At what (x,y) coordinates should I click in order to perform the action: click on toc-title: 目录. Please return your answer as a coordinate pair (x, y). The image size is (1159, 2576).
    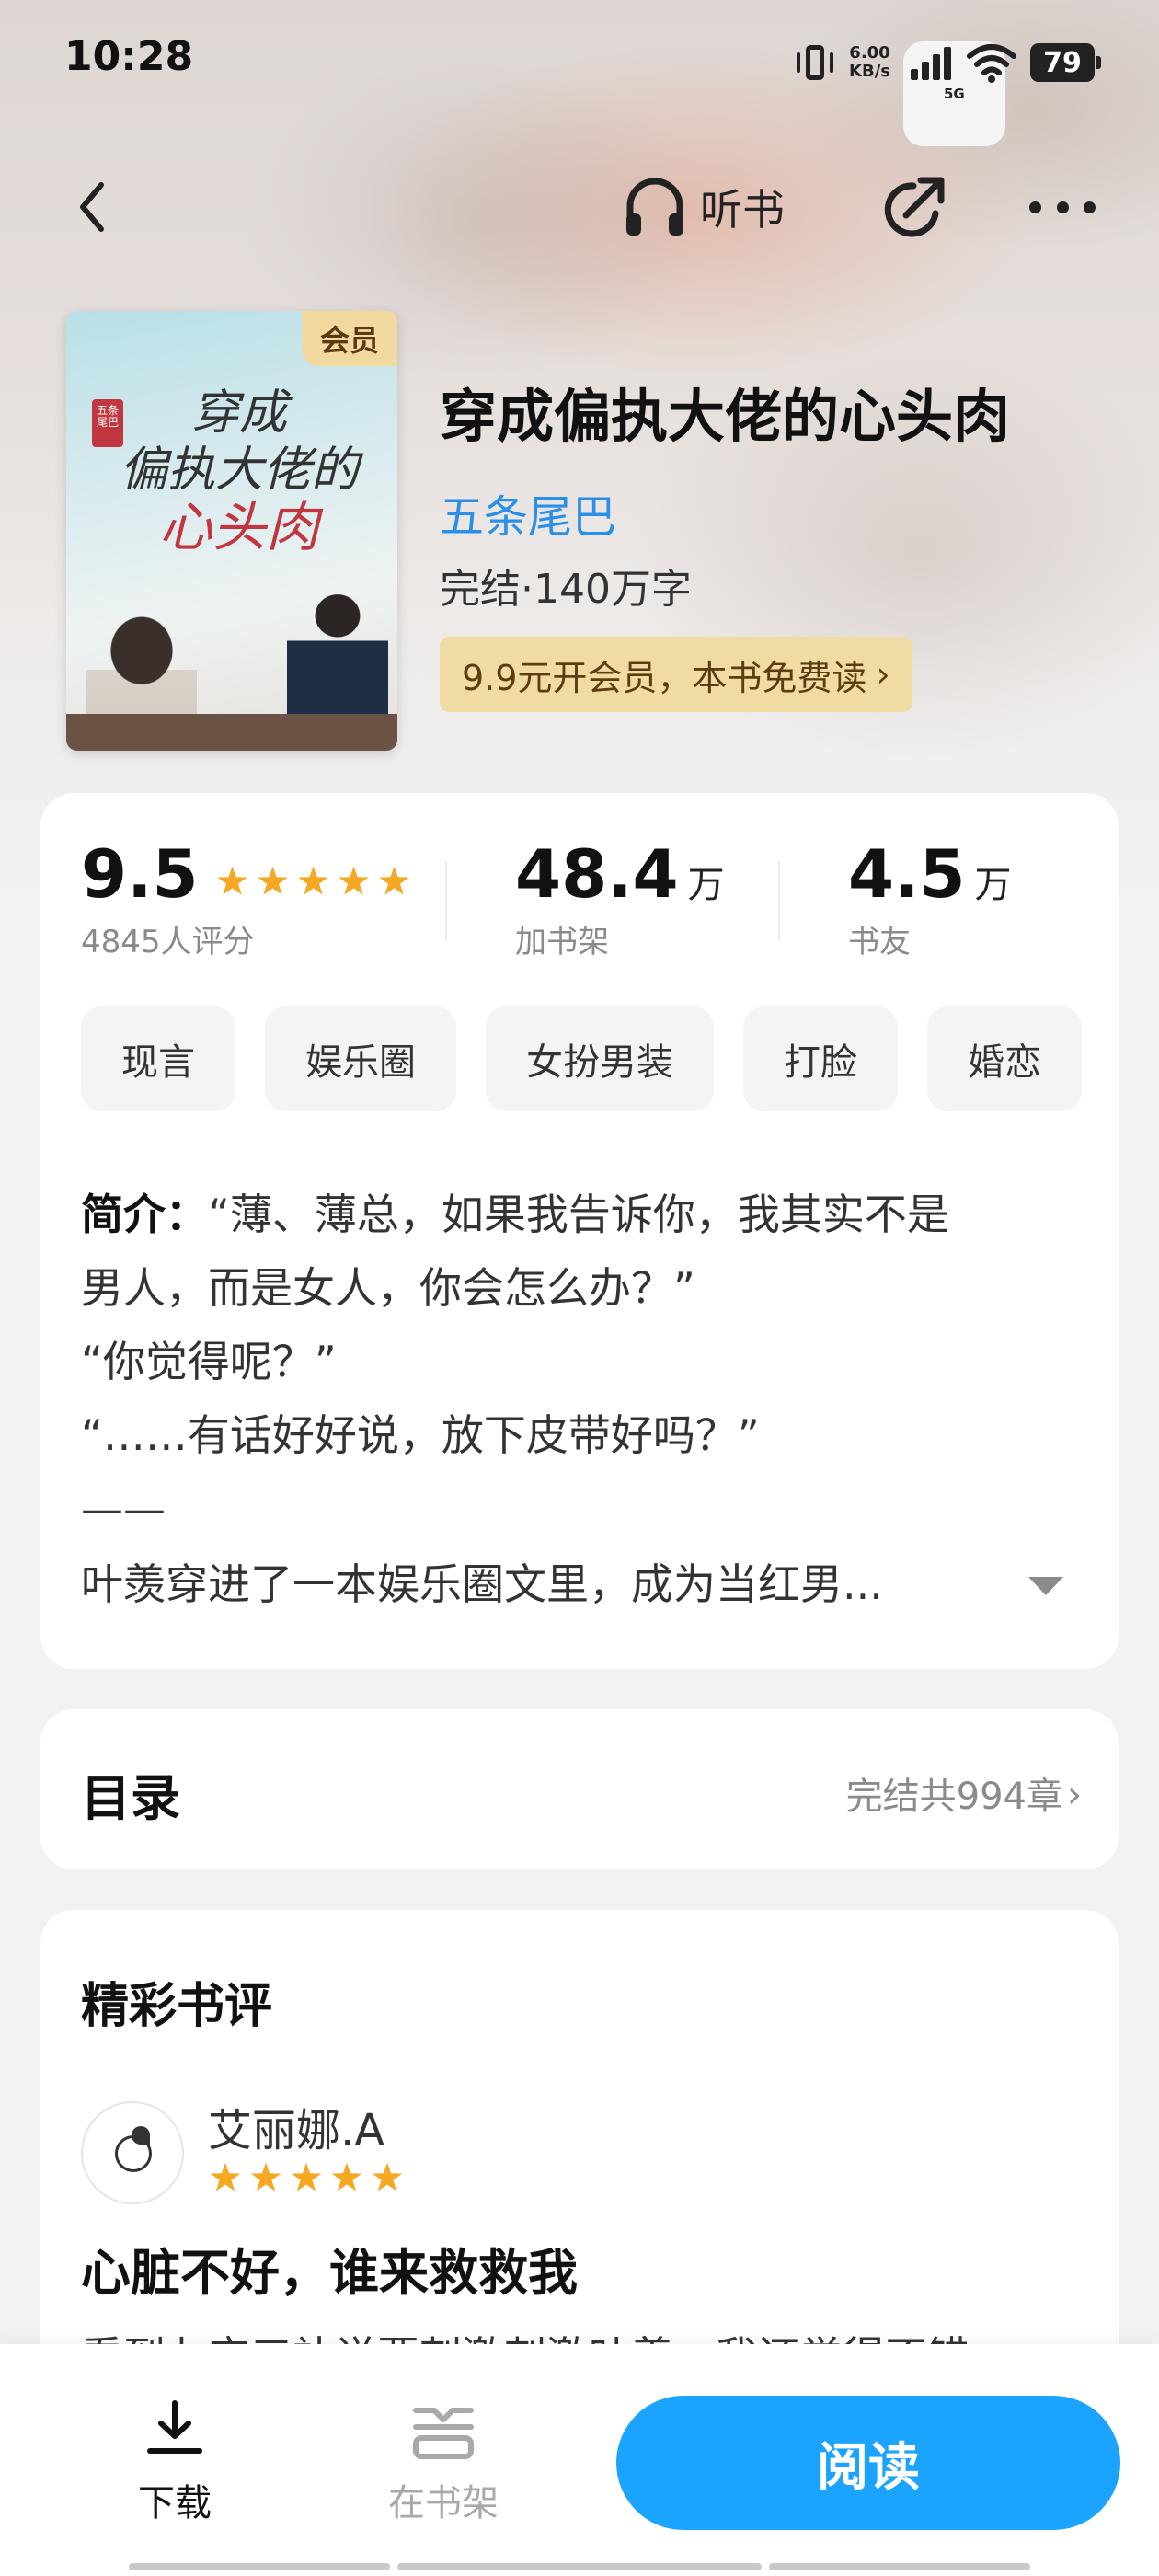
    Looking at the image, I should click on (130, 1798).